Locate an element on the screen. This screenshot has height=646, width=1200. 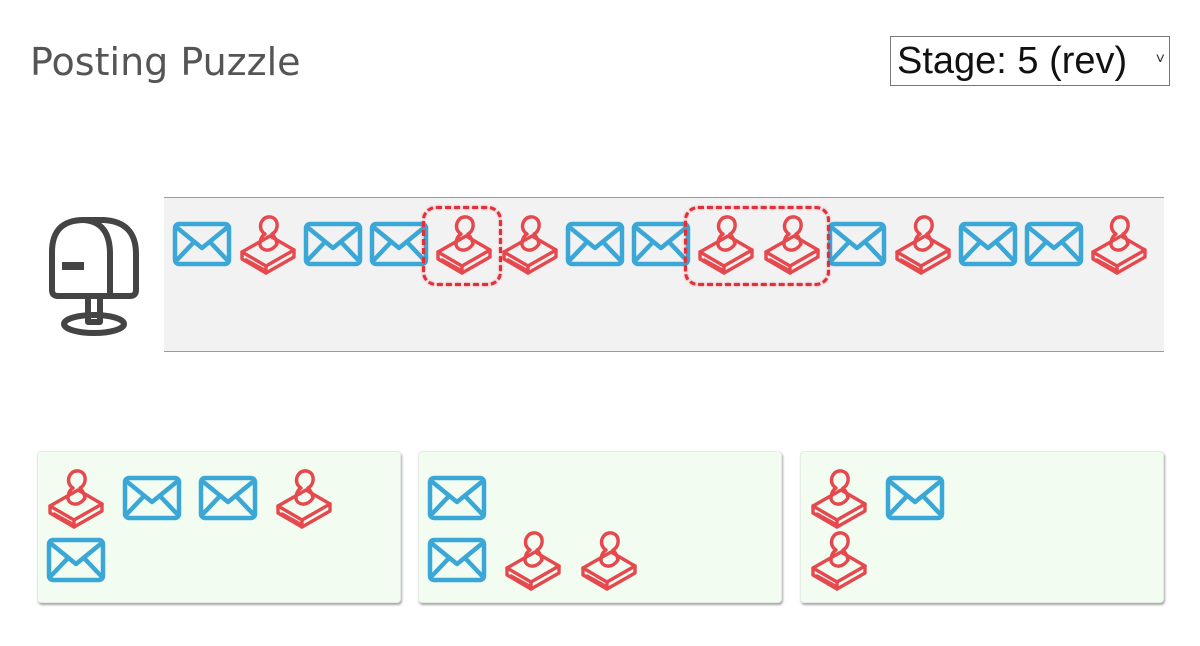
stage-select-value: Stage: 5 (rev) is located at coordinates (1012, 60).